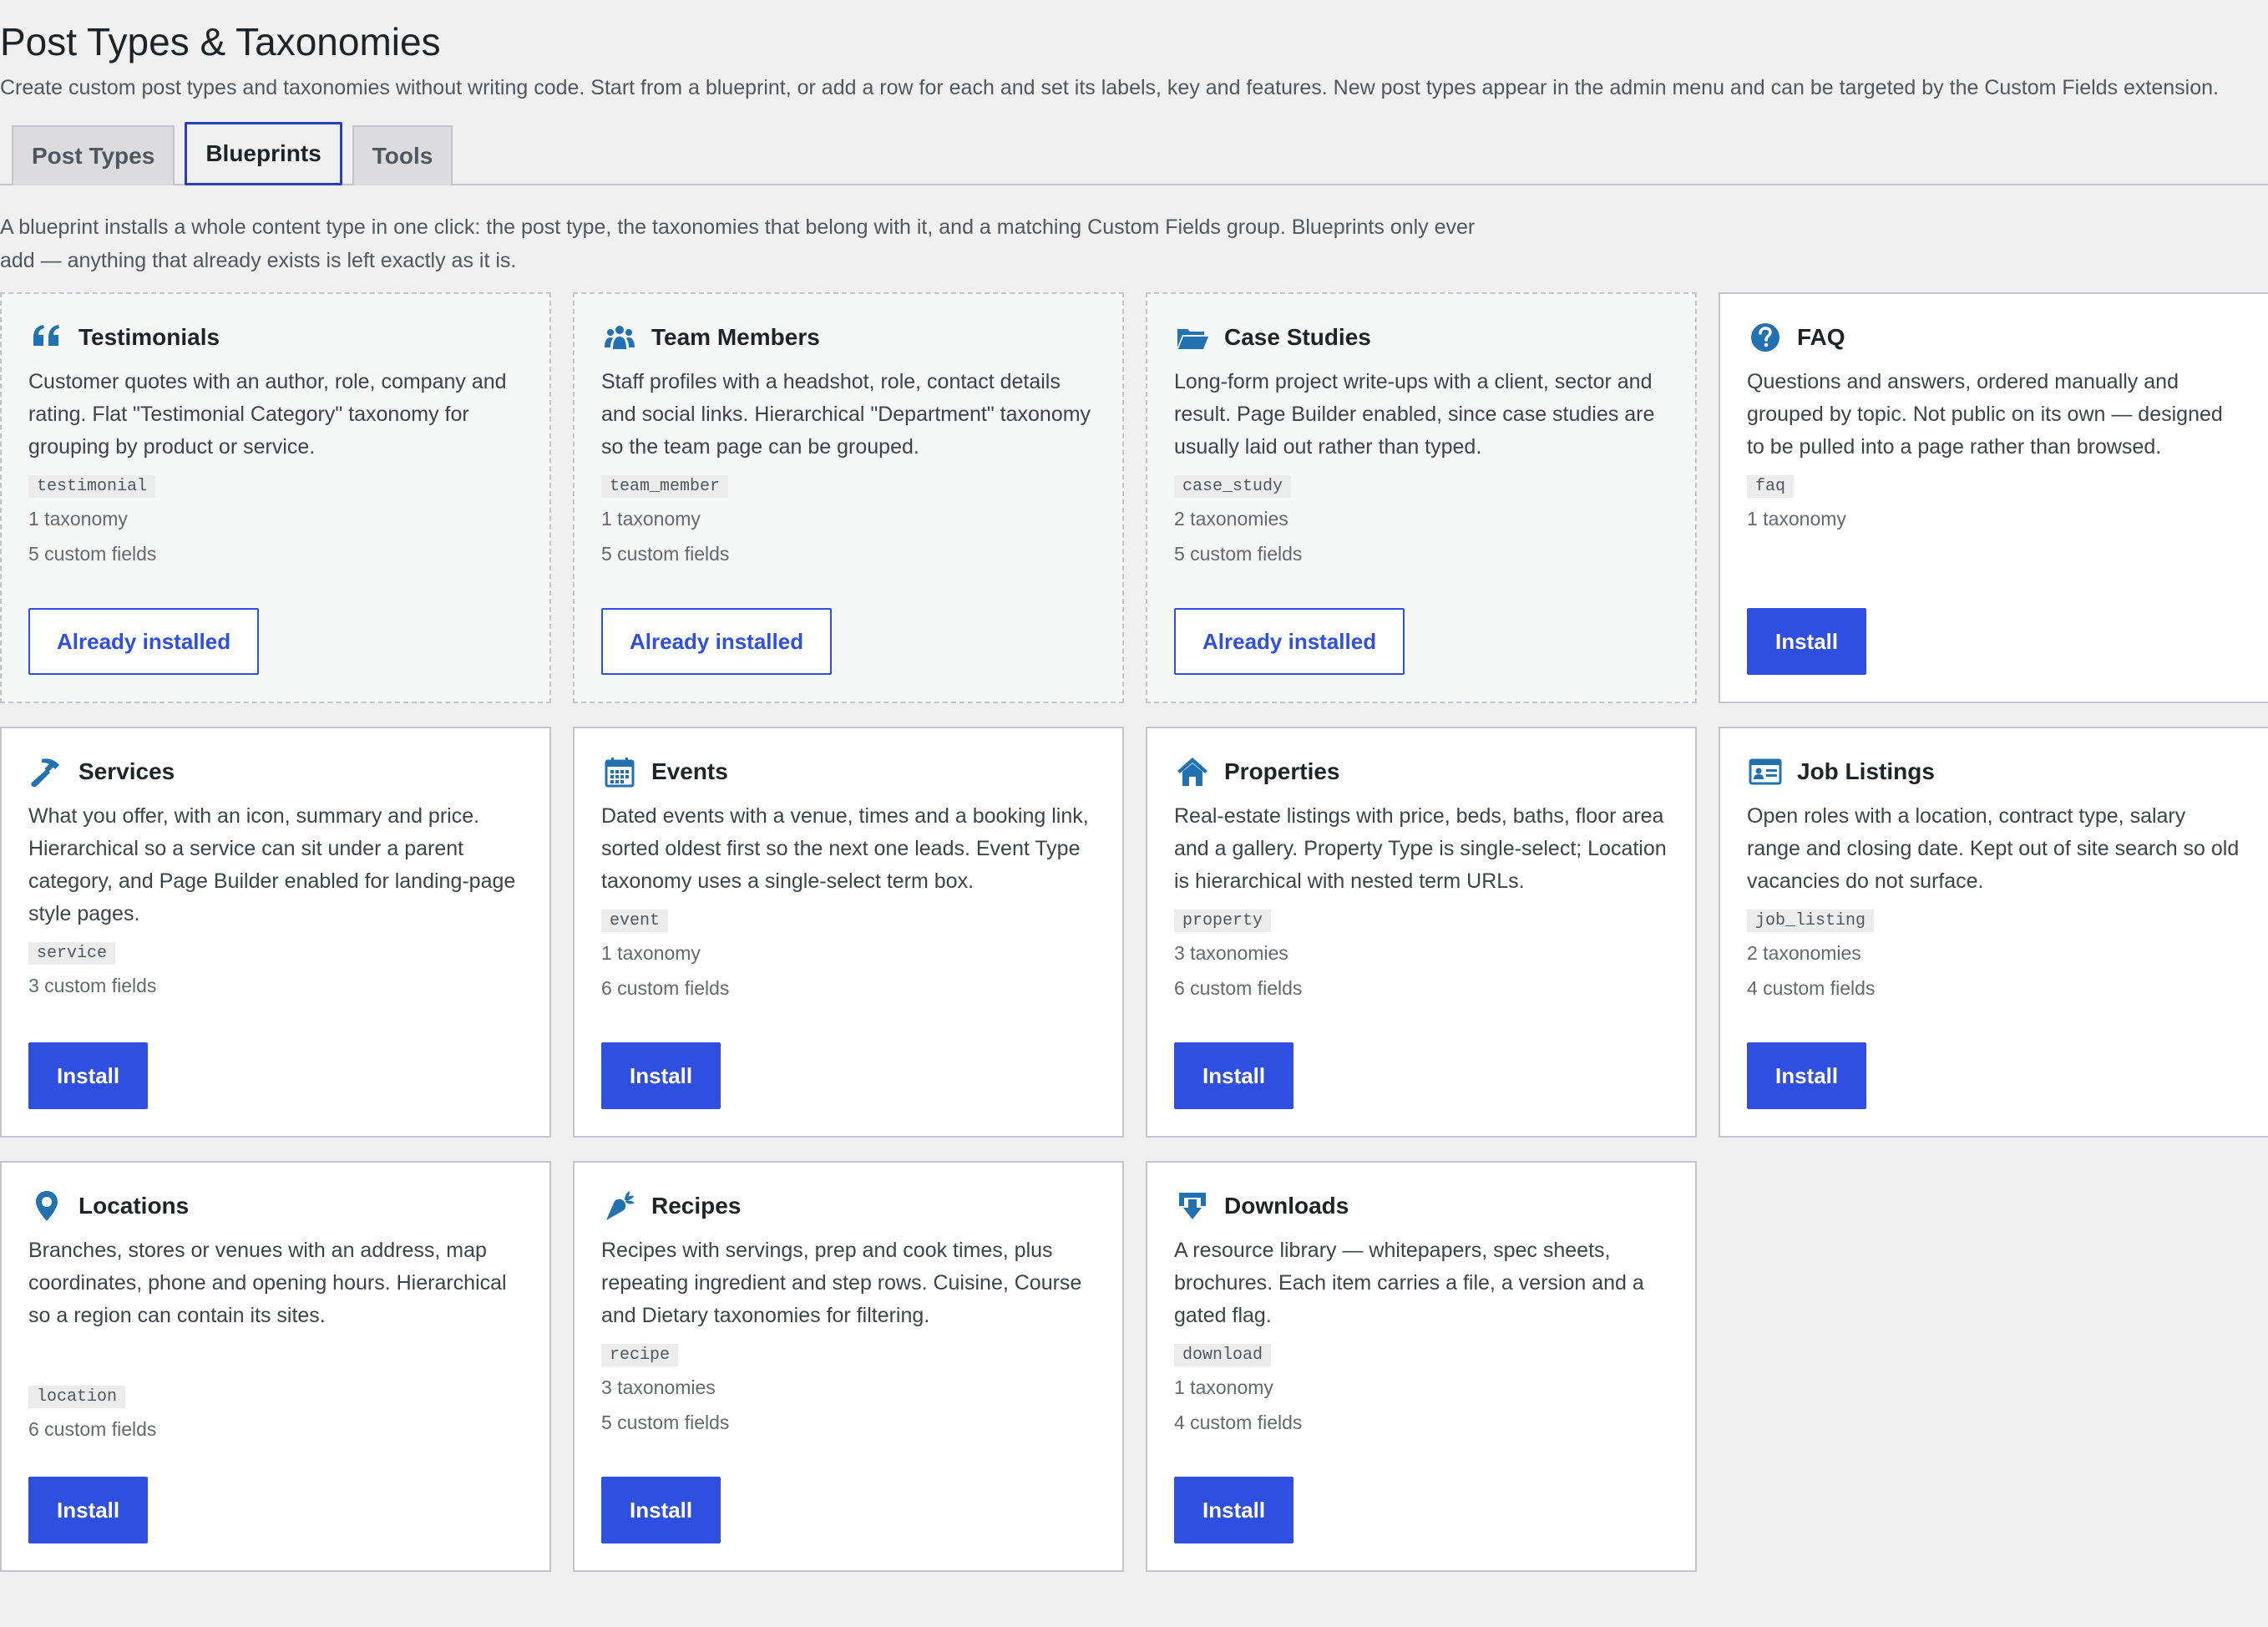 This screenshot has width=2268, height=1627. Describe the element at coordinates (1233, 486) in the screenshot. I see `post-type-slug: case_study` at that location.